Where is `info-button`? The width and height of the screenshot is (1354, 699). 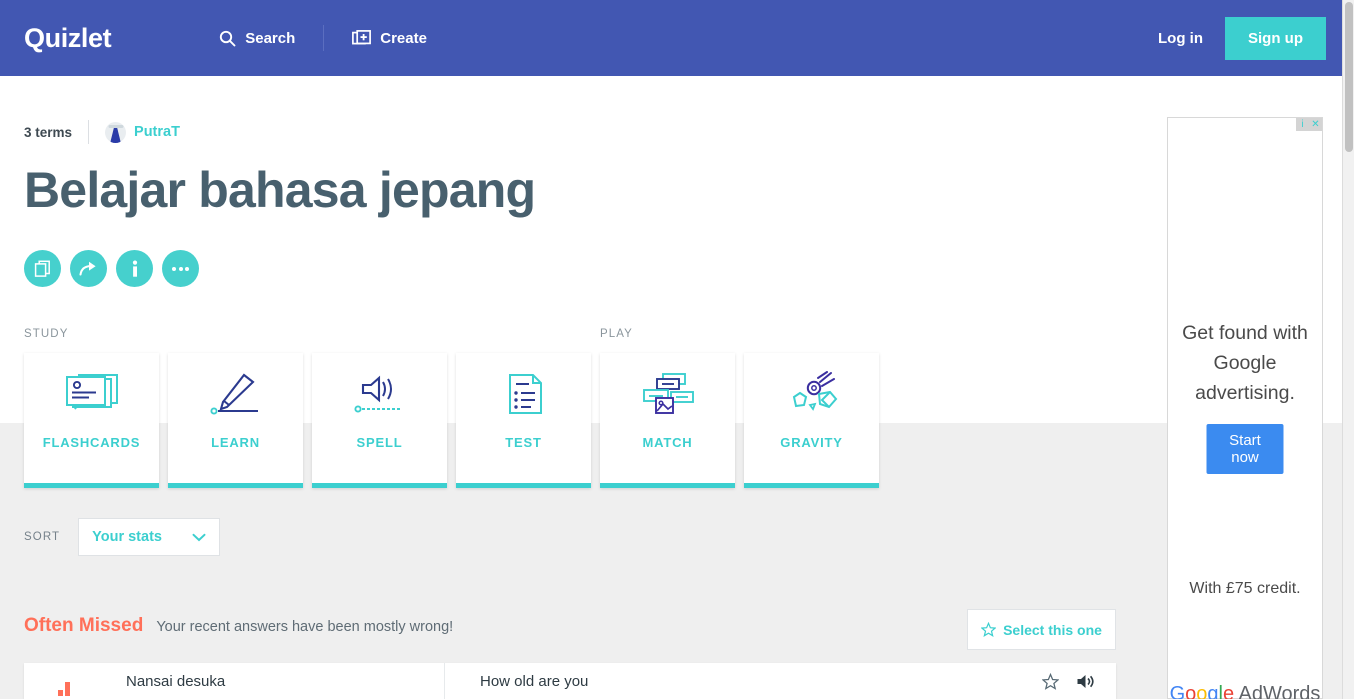 info-button is located at coordinates (134, 268).